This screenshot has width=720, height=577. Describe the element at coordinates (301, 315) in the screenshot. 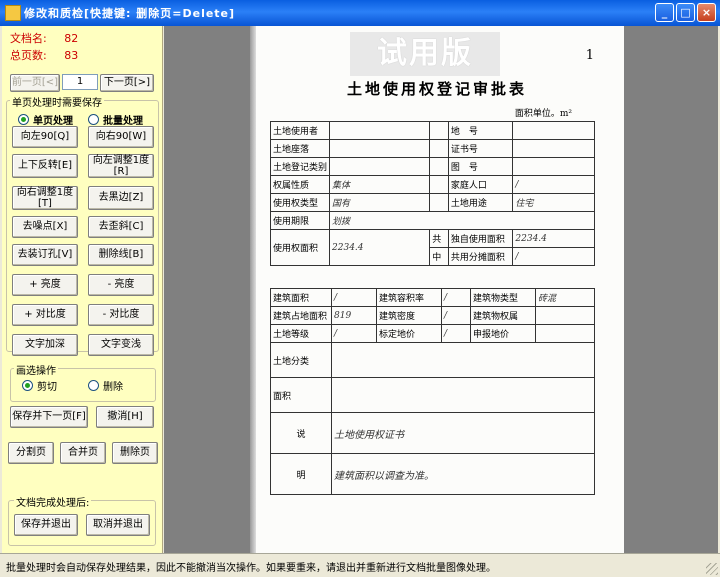

I see `table-cell: 建筑占地面积` at that location.